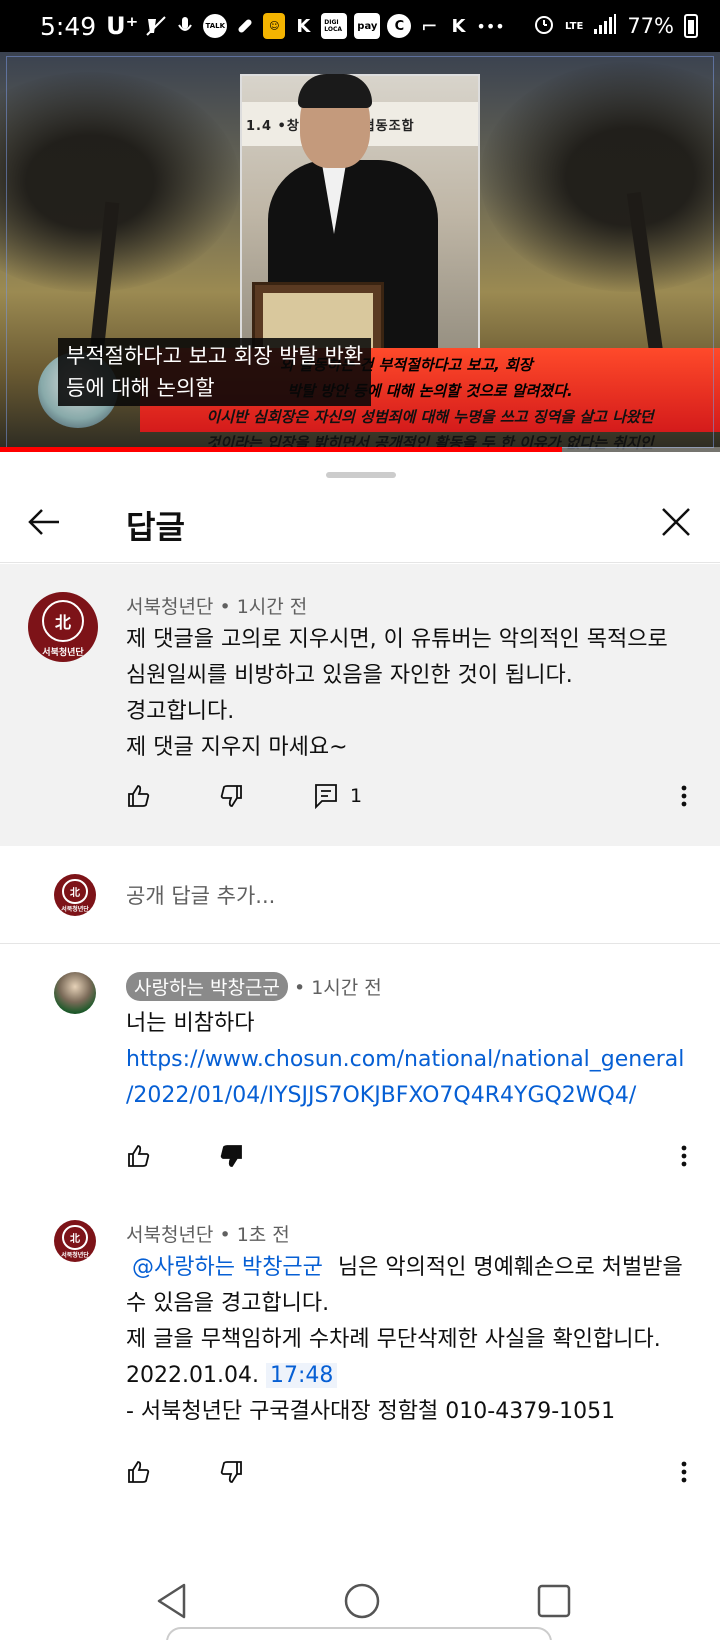 This screenshot has width=720, height=1640. Describe the element at coordinates (245, 26) in the screenshot. I see `pill-icon` at that location.